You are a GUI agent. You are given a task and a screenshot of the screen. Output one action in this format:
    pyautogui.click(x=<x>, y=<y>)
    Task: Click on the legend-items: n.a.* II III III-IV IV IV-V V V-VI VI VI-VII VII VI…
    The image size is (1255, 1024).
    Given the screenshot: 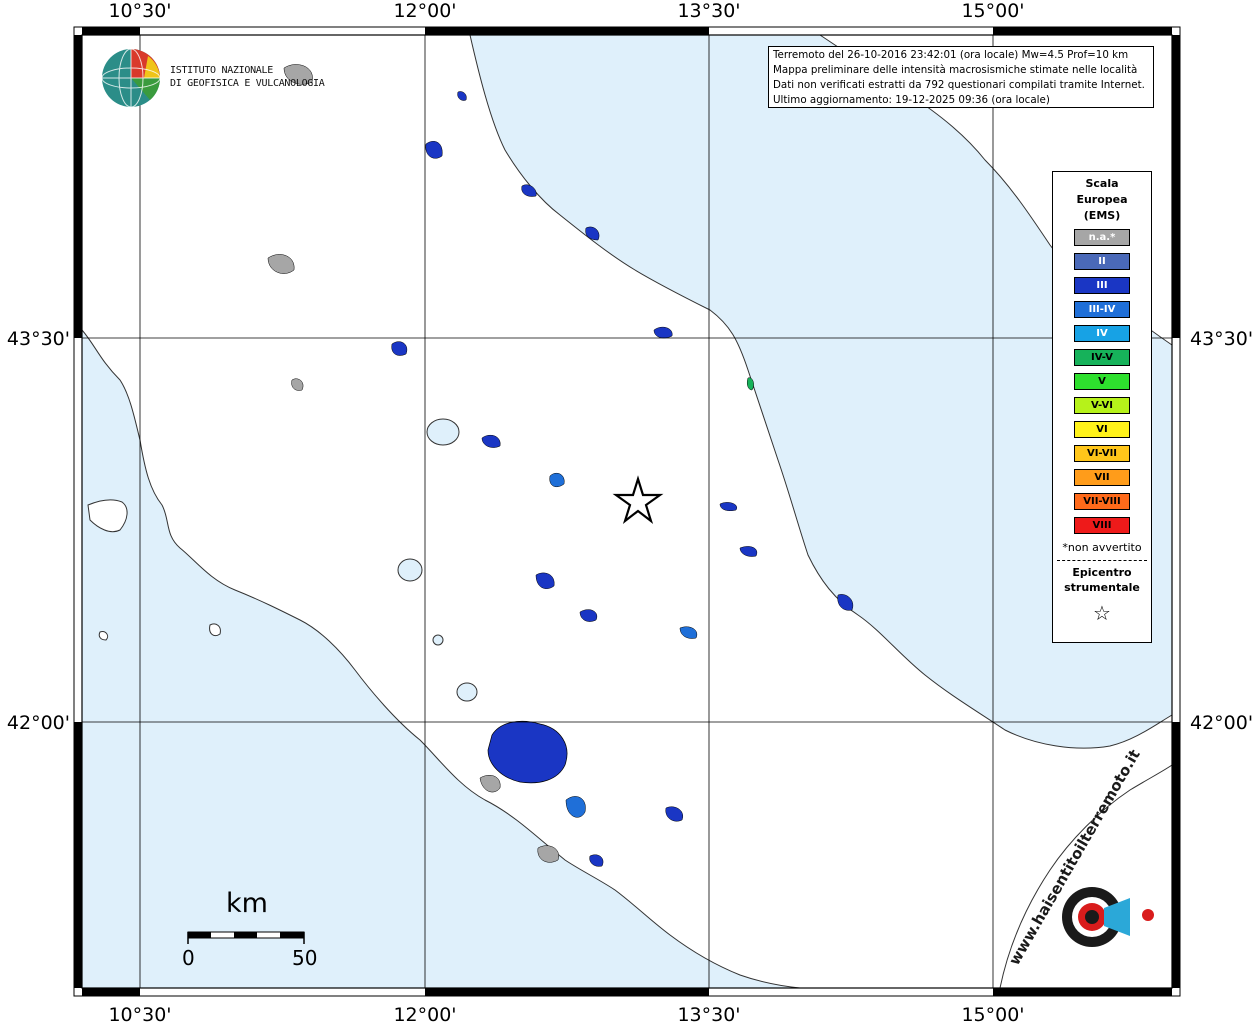 What is the action you would take?
    pyautogui.click(x=1102, y=381)
    